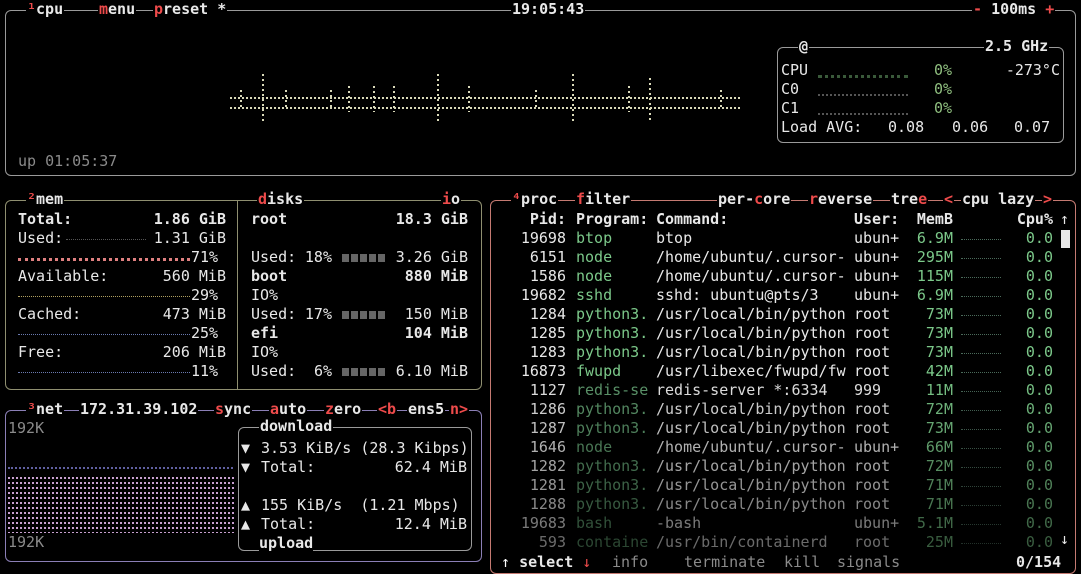 The height and width of the screenshot is (574, 1081). Describe the element at coordinates (630, 562) in the screenshot. I see `info-button: info` at that location.